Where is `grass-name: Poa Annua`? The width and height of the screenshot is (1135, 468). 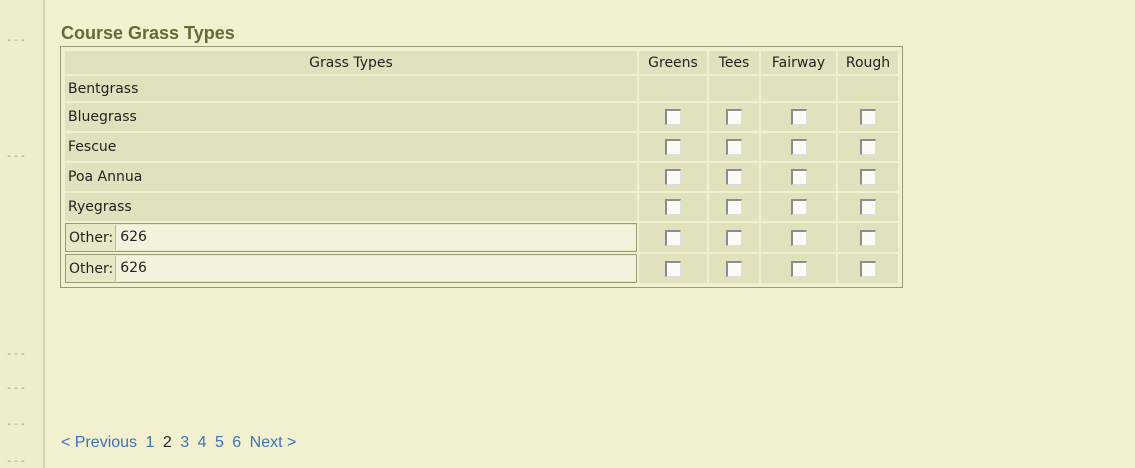
grass-name: Poa Annua is located at coordinates (351, 177).